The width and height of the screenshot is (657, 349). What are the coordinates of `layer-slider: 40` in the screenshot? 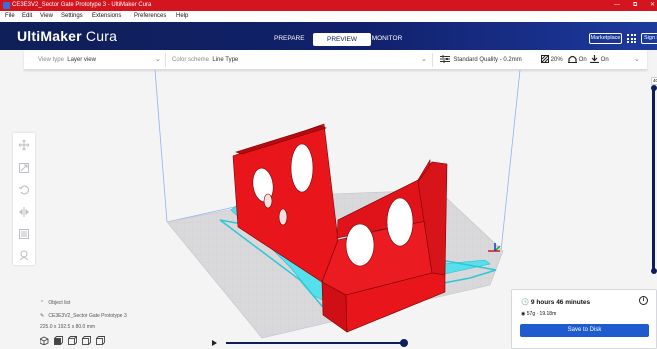 It's located at (654, 176).